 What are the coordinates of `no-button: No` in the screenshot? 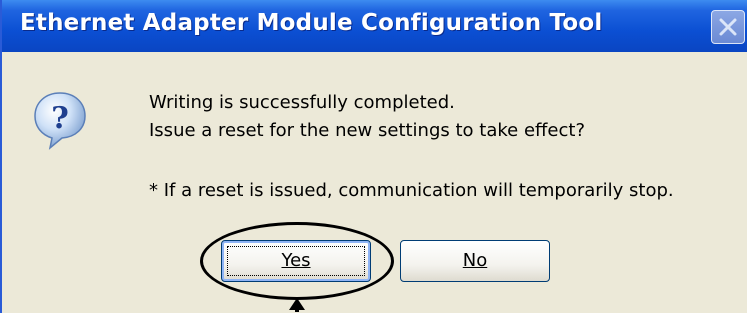 It's located at (475, 261).